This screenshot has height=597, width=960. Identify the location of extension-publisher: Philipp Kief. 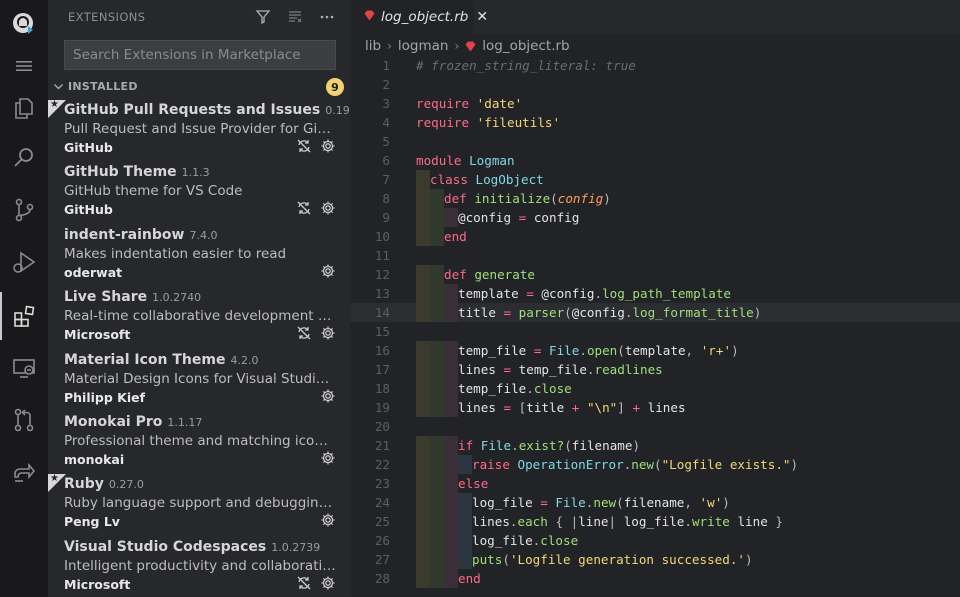
(105, 397).